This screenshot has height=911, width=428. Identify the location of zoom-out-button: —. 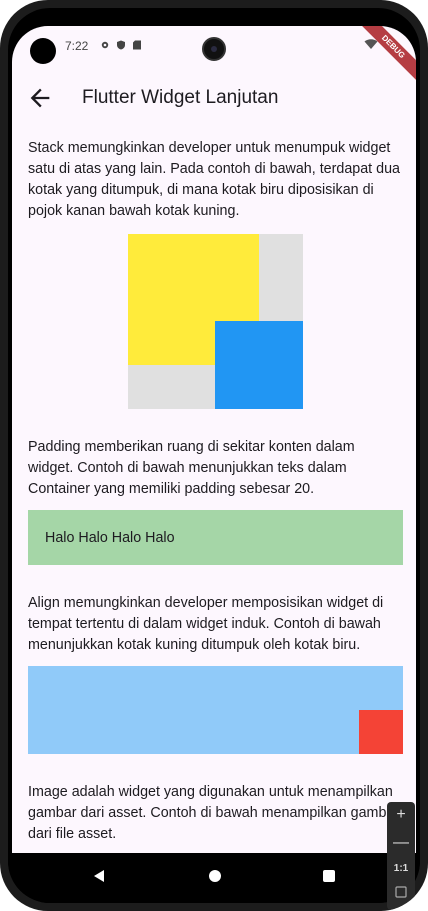
(401, 843).